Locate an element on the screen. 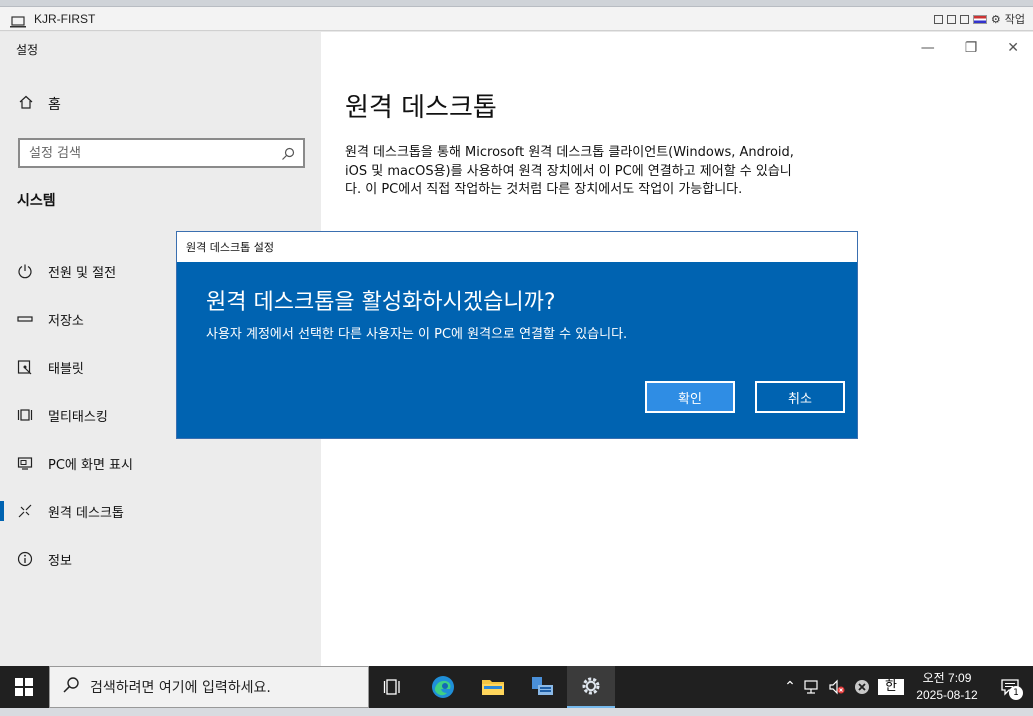  window-controls: — ❐ ✕ is located at coordinates (970, 48).